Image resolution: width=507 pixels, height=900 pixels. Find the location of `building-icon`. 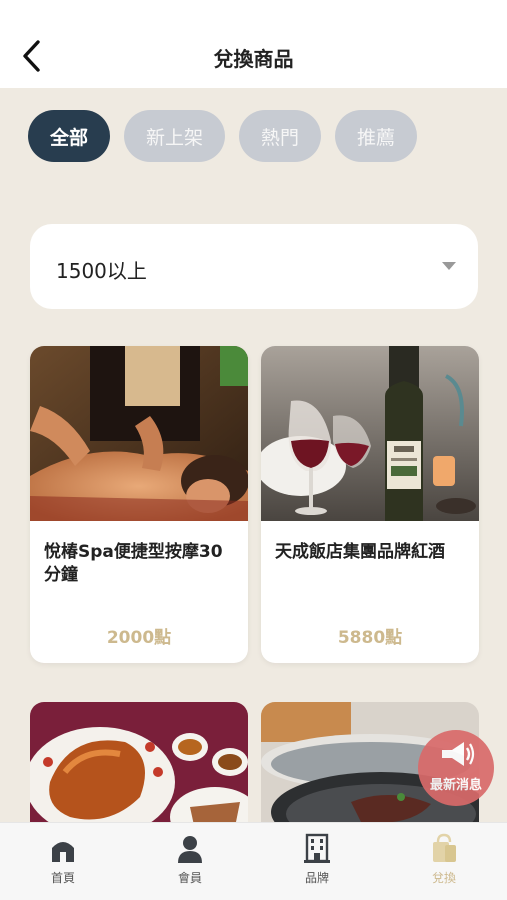

building-icon is located at coordinates (317, 848).